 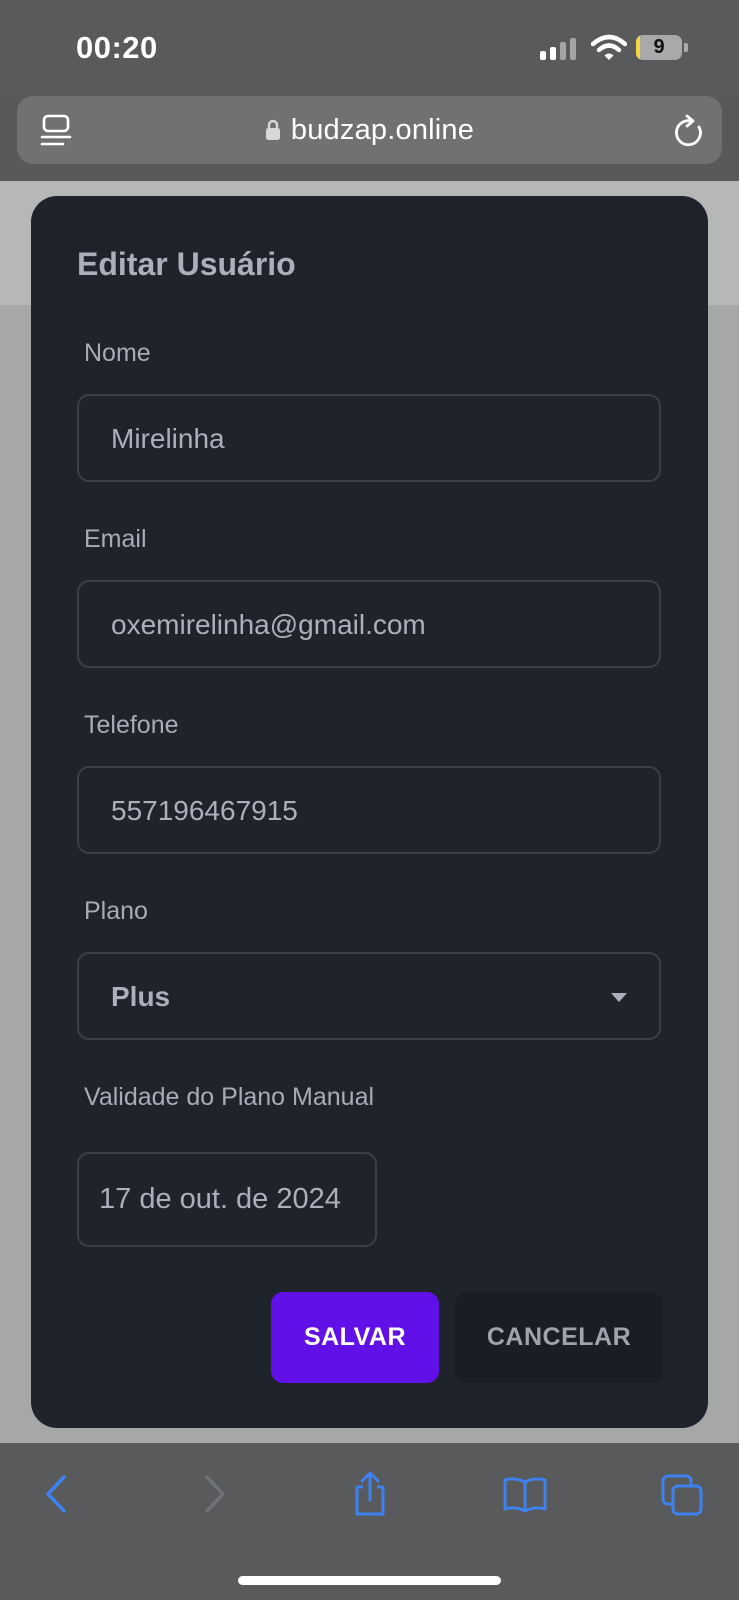 I want to click on email-input: oxemirelinha@gmail.com, so click(x=369, y=624).